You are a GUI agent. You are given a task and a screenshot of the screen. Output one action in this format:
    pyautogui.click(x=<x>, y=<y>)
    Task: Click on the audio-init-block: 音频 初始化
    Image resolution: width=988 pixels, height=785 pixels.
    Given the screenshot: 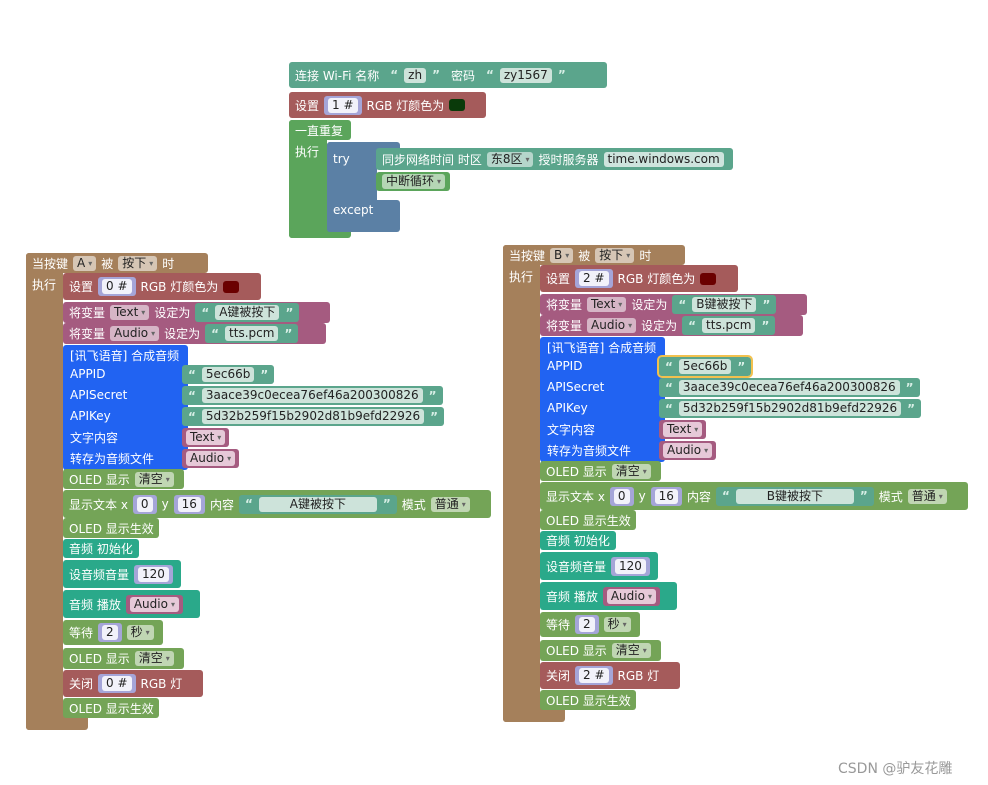 What is the action you would take?
    pyautogui.click(x=101, y=548)
    